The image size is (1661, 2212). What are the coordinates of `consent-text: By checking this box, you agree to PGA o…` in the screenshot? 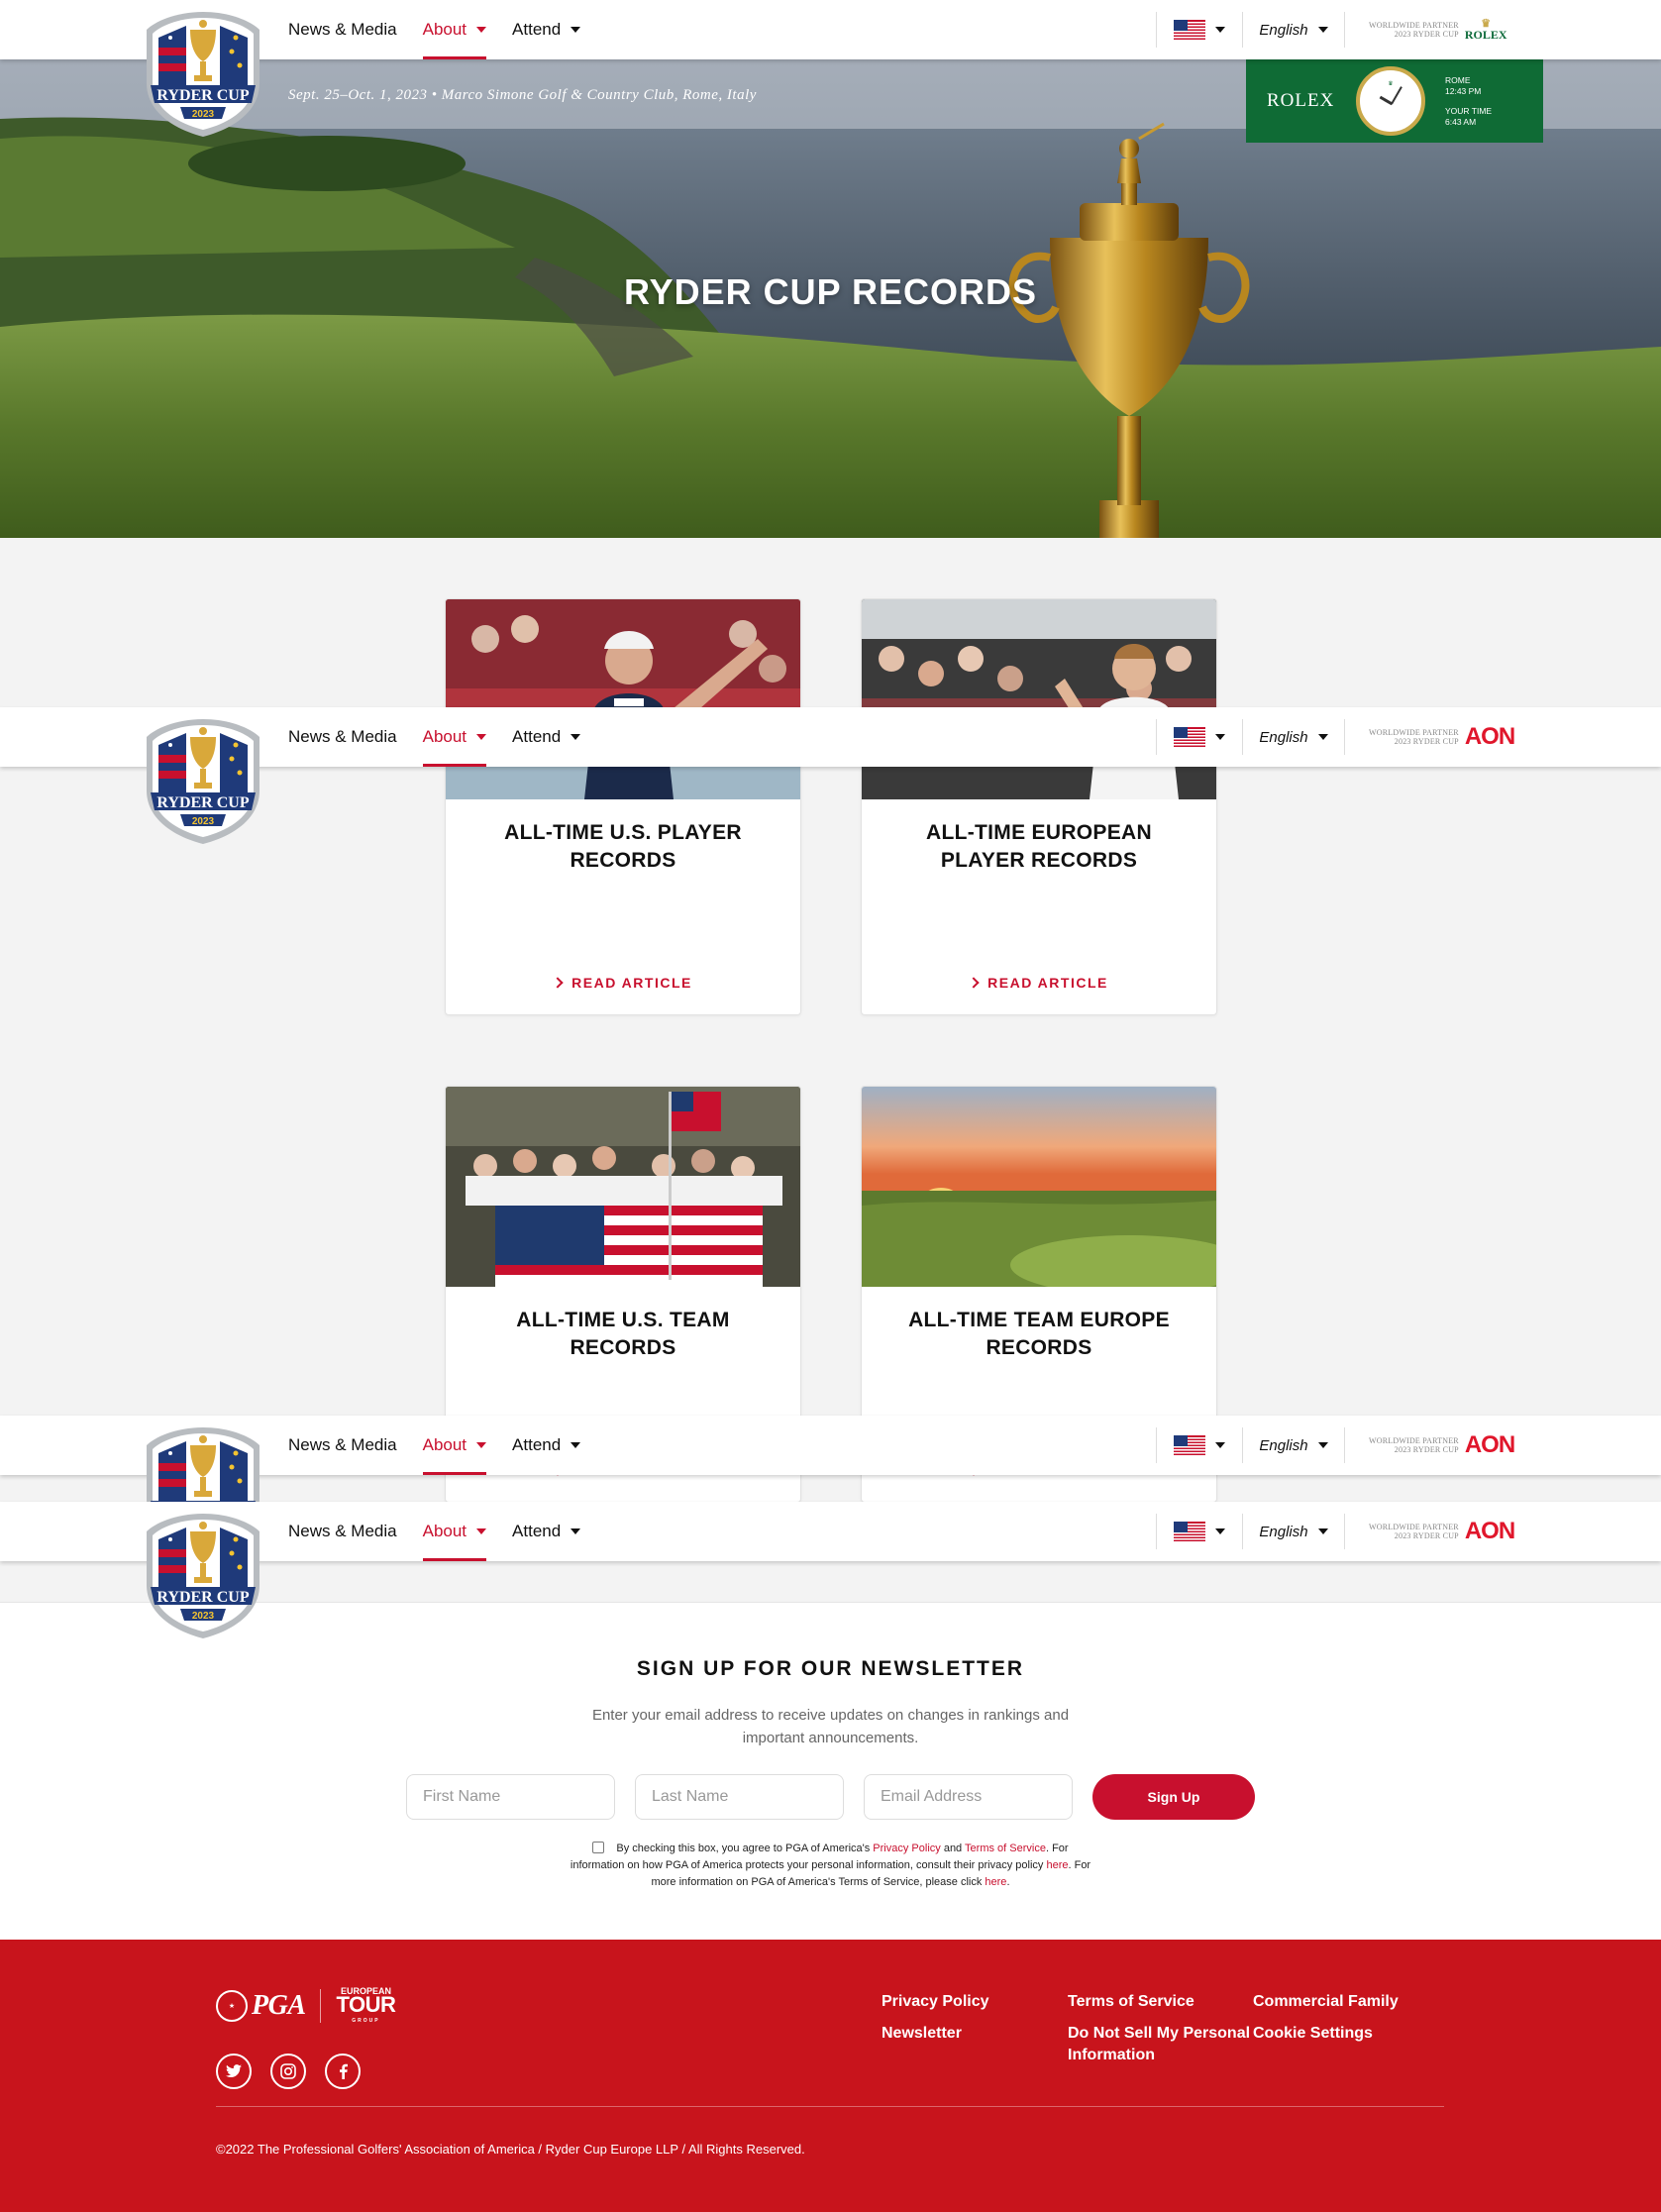 It's located at (831, 1865).